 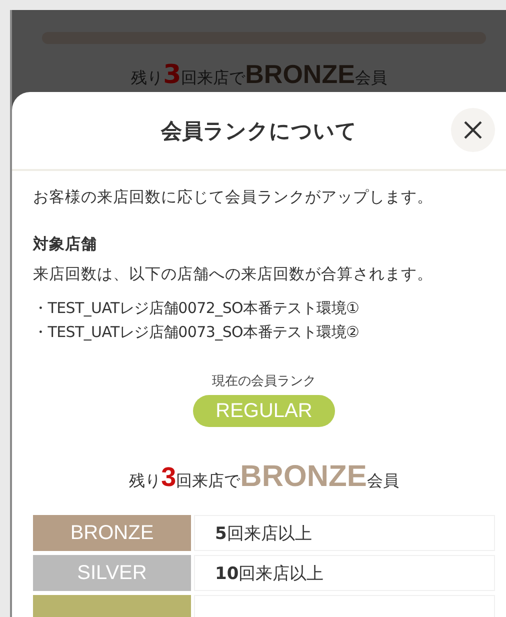 I want to click on rank-name-cell: SILVER, so click(x=112, y=573).